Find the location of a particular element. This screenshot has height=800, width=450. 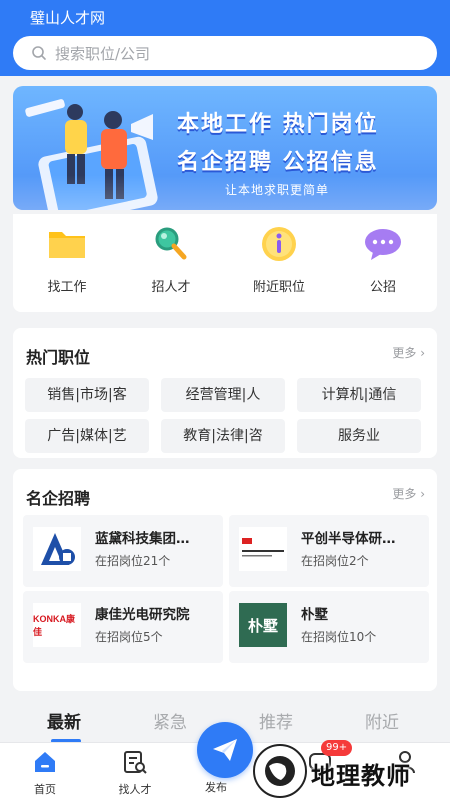

job-tag: 计算机|通信 is located at coordinates (359, 395).